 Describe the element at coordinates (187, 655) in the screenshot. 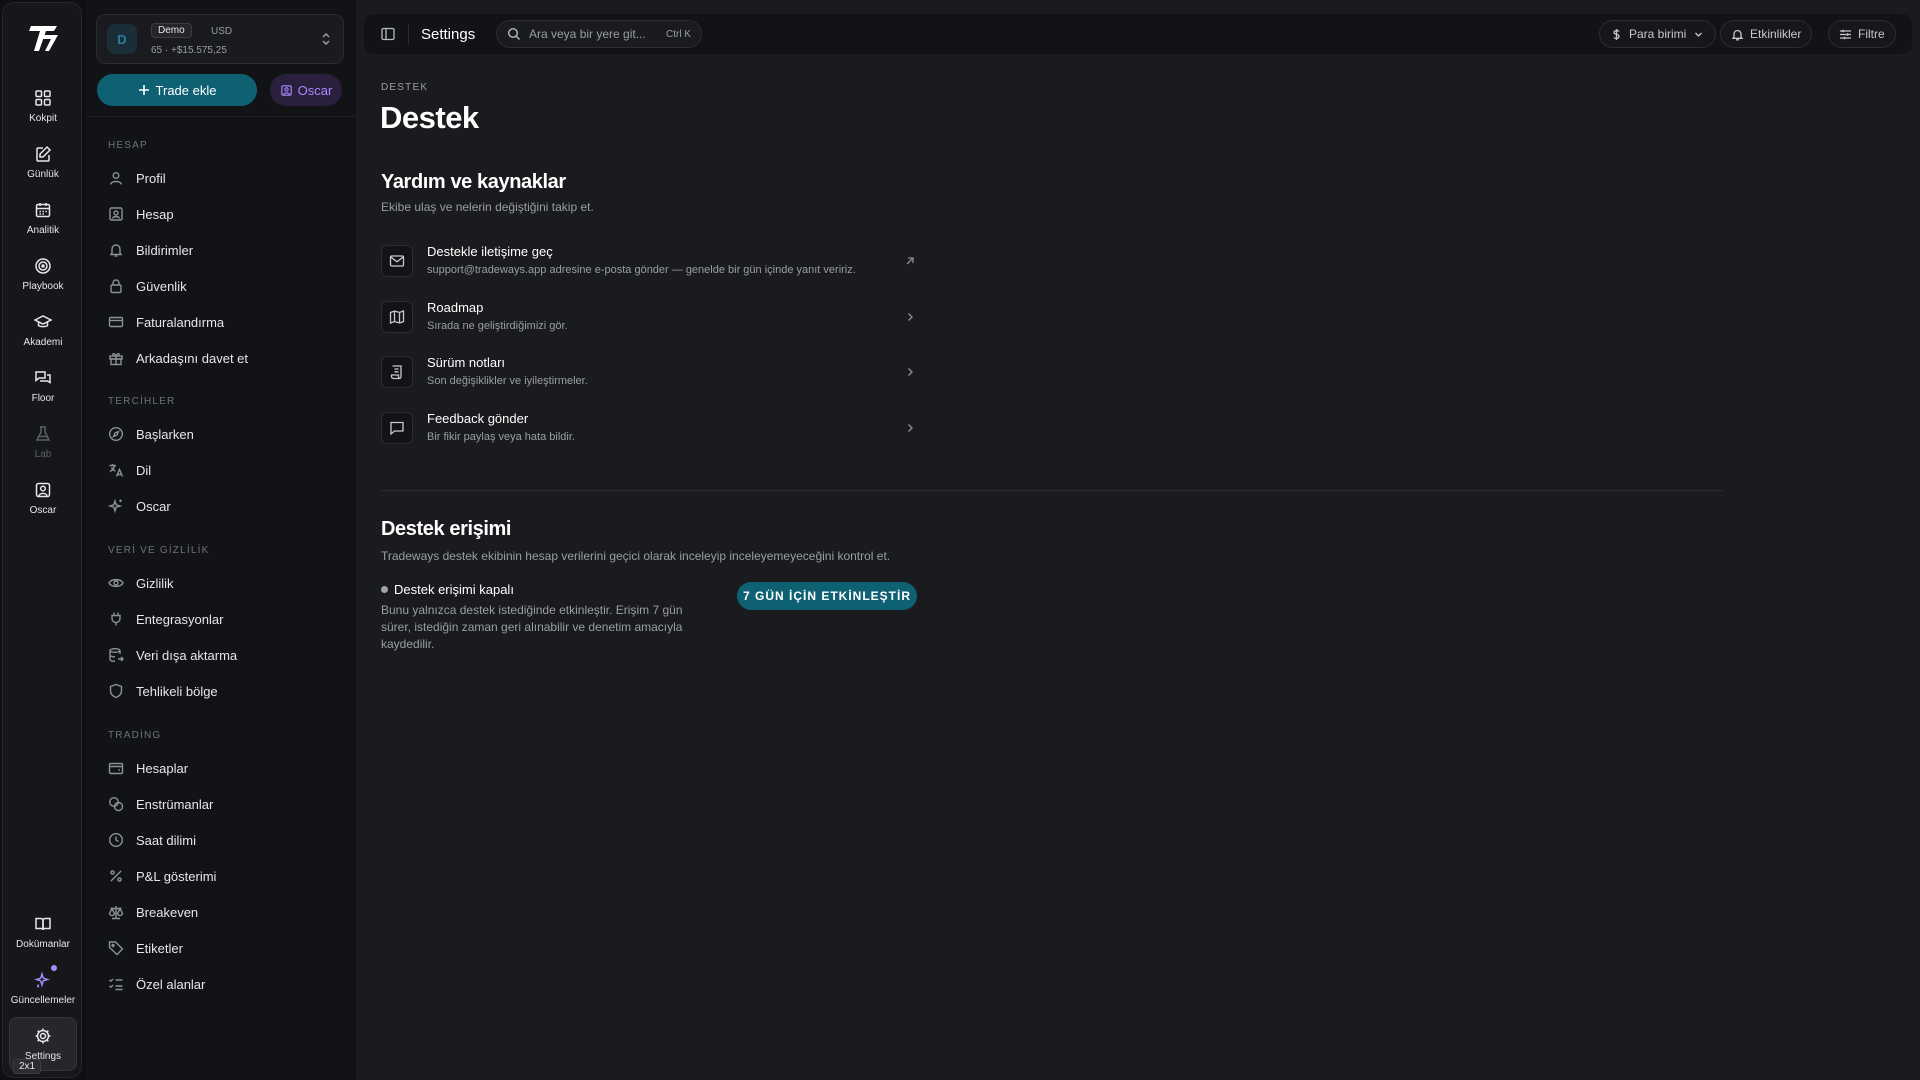

I see `sidebar-item-label: Veri dışa aktarma` at that location.